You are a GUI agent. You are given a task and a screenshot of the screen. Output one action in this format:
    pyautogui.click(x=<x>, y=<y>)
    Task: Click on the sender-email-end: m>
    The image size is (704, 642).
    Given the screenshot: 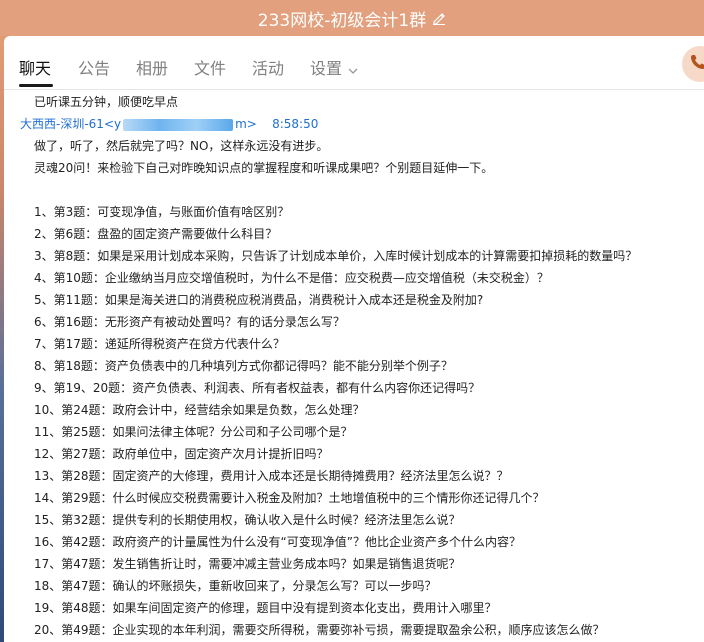 What is the action you would take?
    pyautogui.click(x=246, y=124)
    